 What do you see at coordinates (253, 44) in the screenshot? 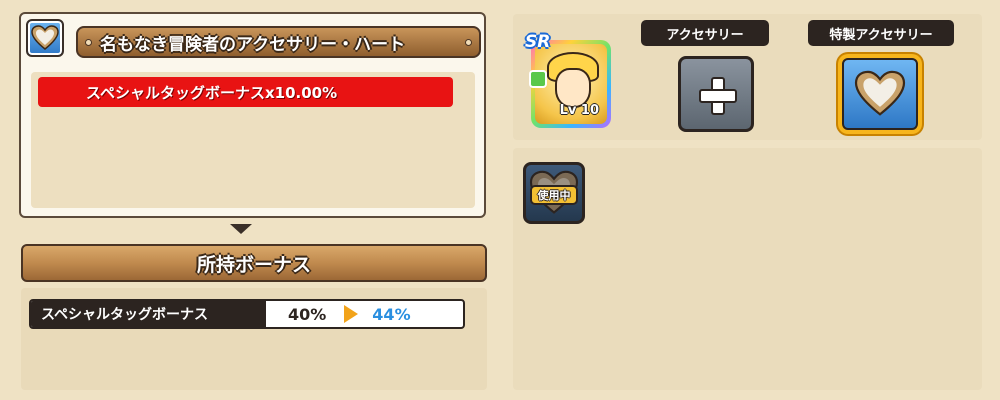
I see `accessory-title: 名もなき冒険者のアクセサリー・ハート` at bounding box center [253, 44].